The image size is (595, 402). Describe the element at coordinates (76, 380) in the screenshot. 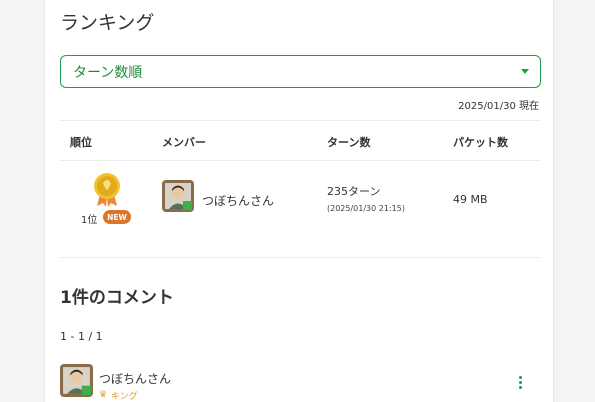

I see `comment-avatar` at that location.